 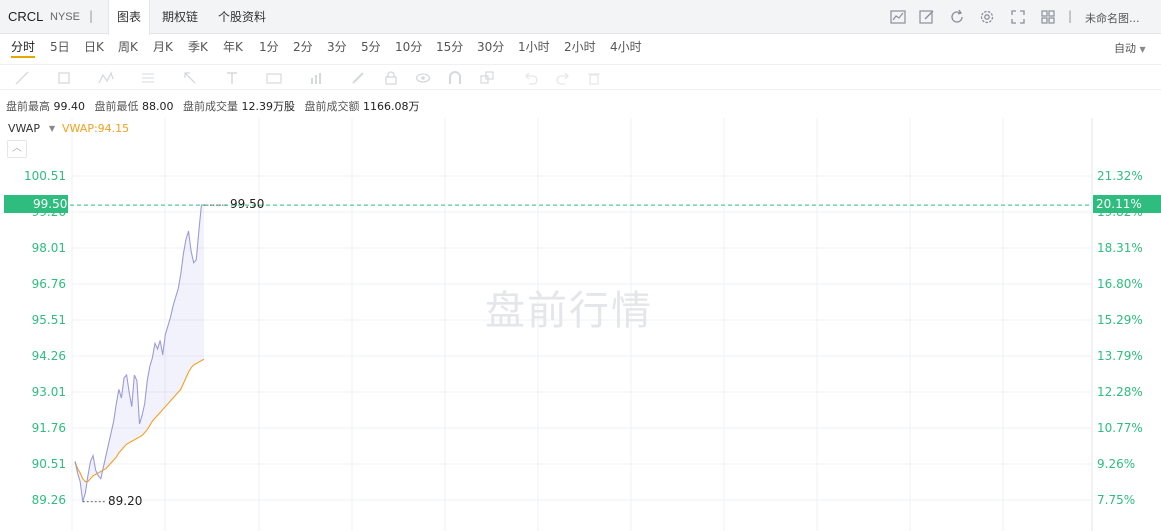 What do you see at coordinates (65, 17) in the screenshot?
I see `exchange-label: NYSE` at bounding box center [65, 17].